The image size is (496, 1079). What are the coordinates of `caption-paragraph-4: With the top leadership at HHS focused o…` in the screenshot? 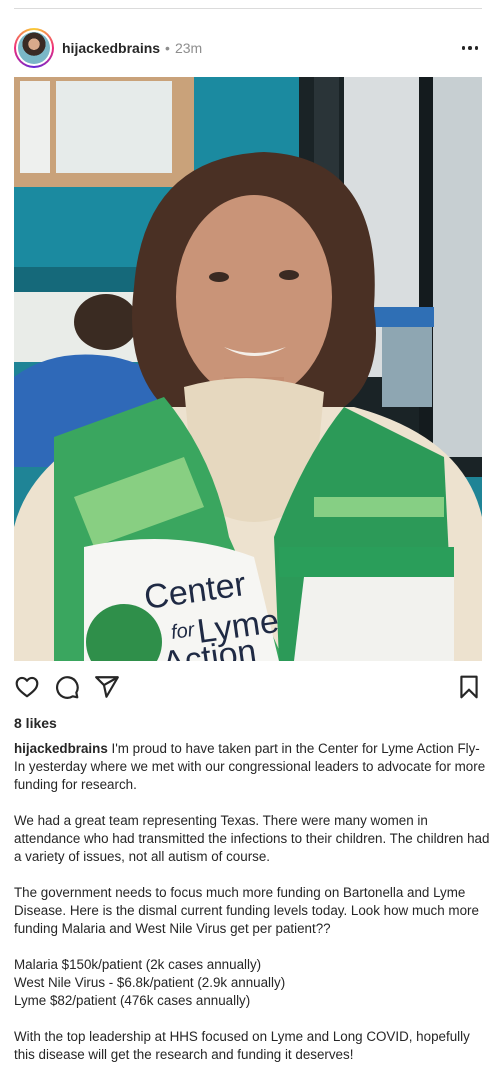 It's located at (242, 1045).